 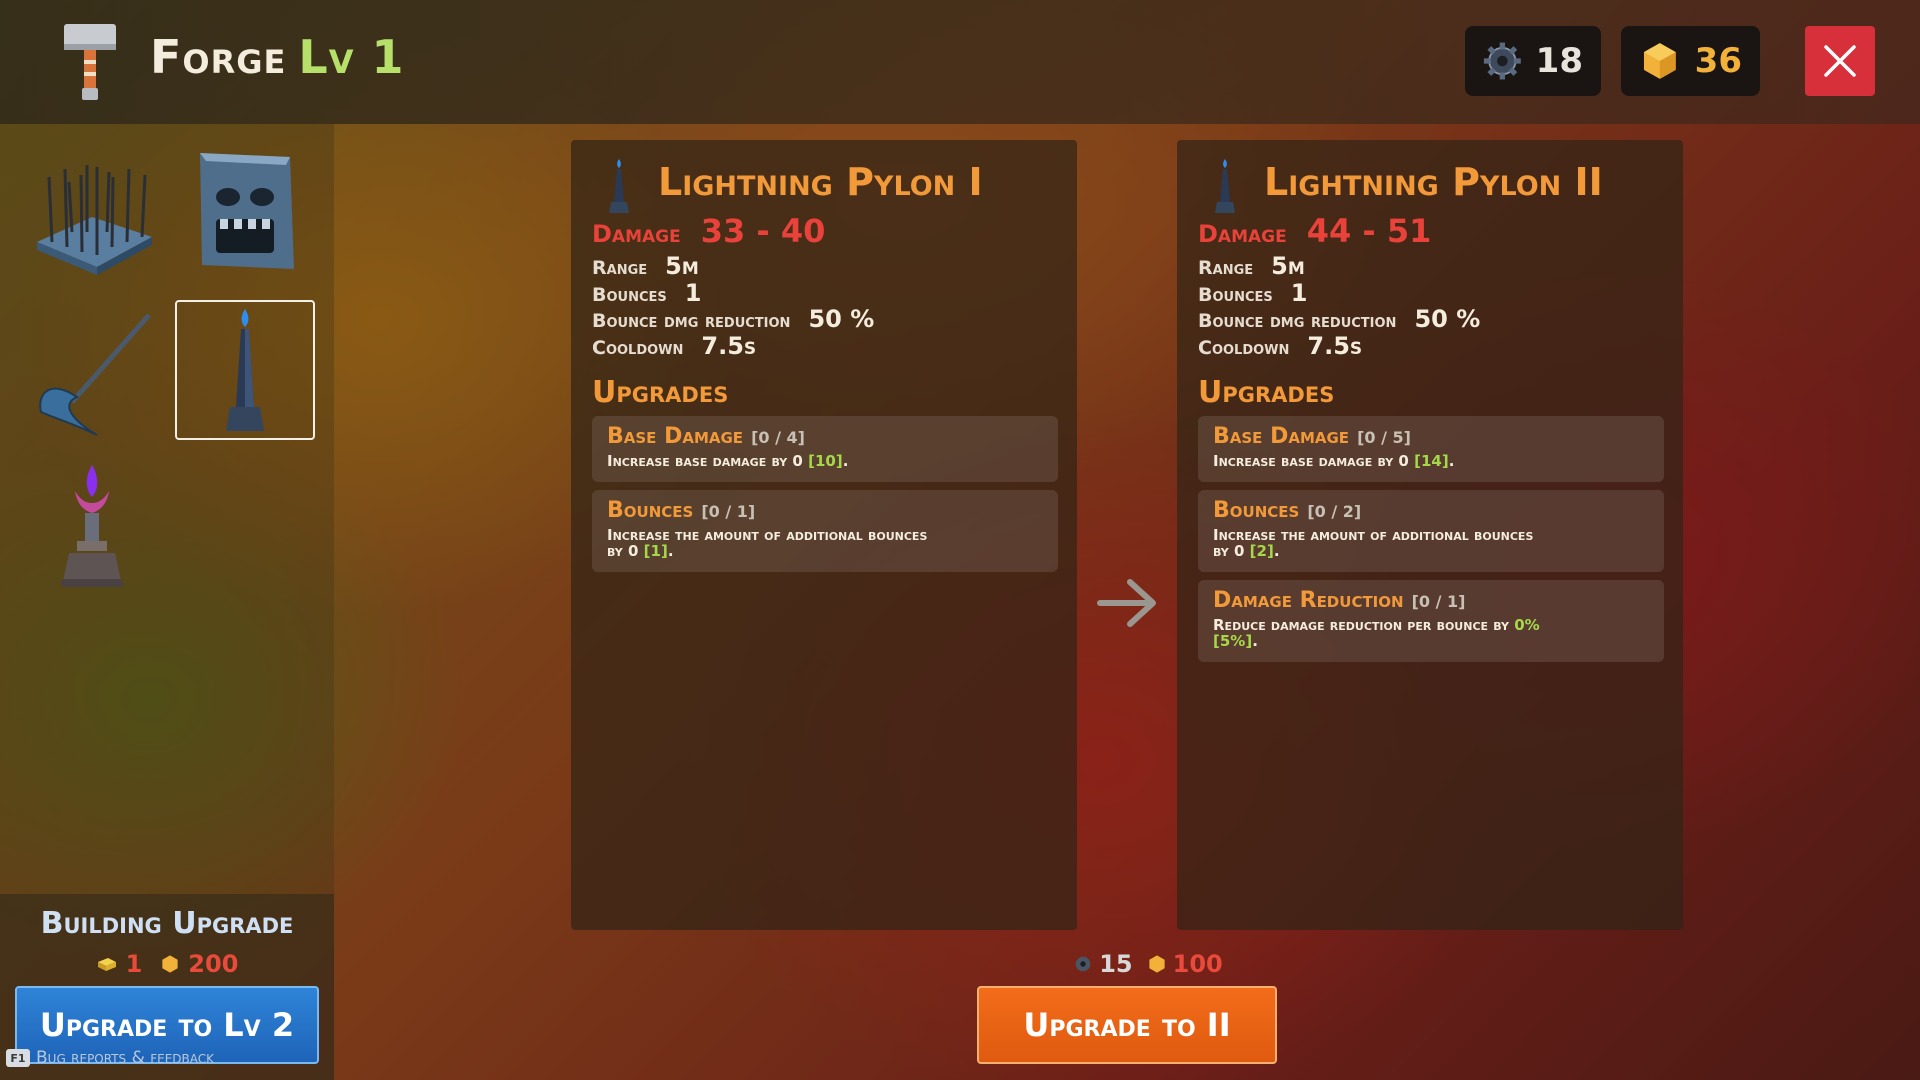 I want to click on upgrade-next-value: [1], so click(x=655, y=551).